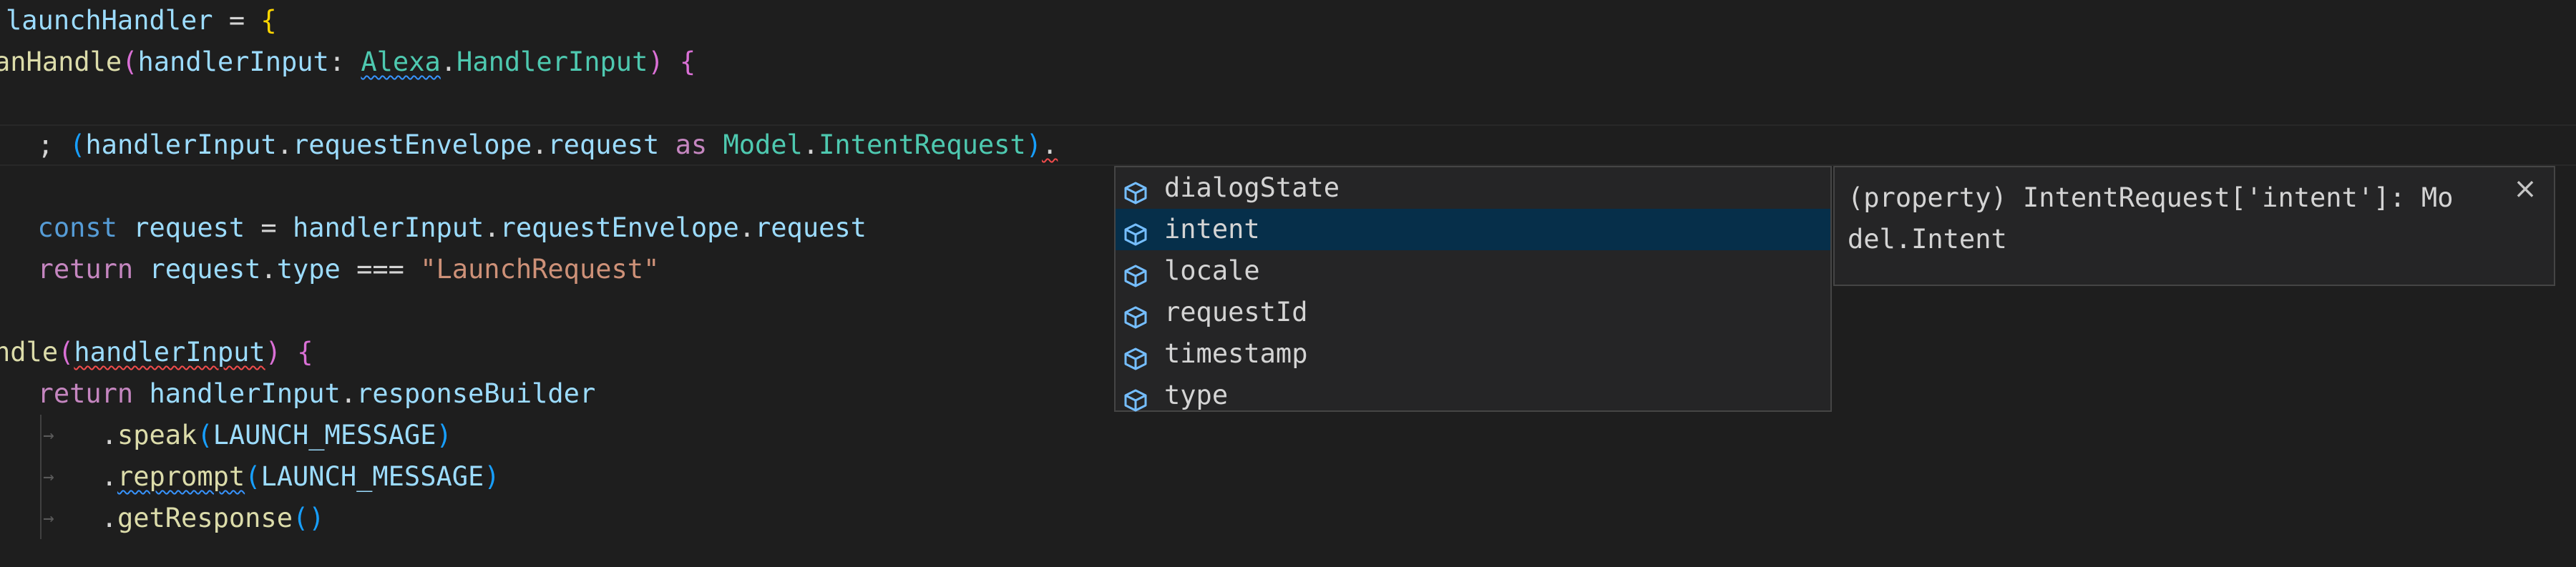 The width and height of the screenshot is (2576, 567). What do you see at coordinates (552, 61) in the screenshot?
I see `code-token: HandlerInput` at bounding box center [552, 61].